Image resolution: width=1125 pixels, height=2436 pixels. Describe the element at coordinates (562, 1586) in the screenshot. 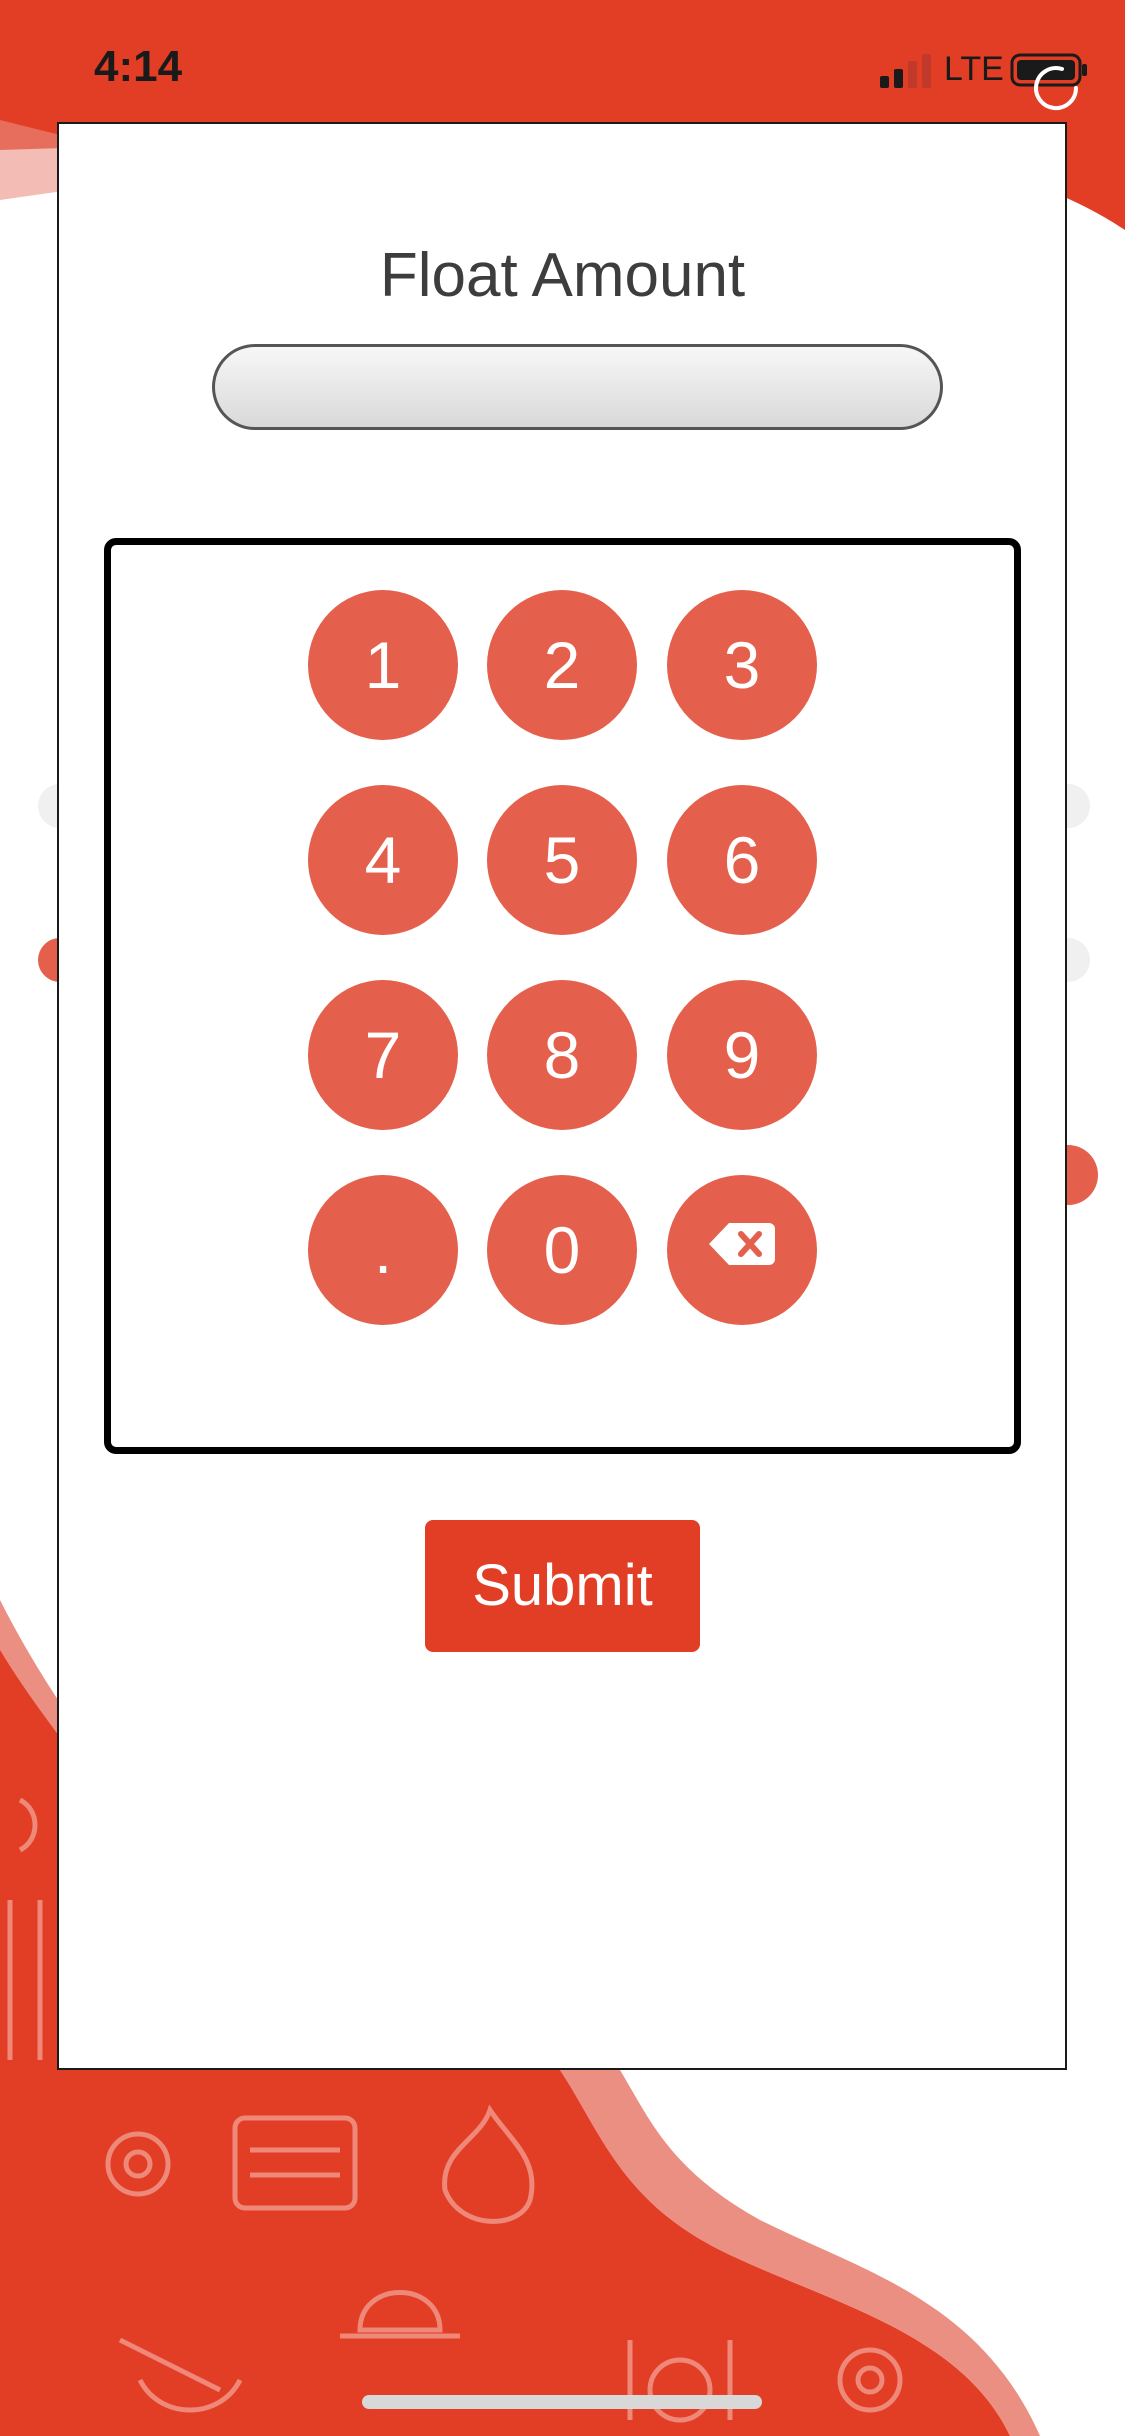

I see `submit-button: Submit` at that location.